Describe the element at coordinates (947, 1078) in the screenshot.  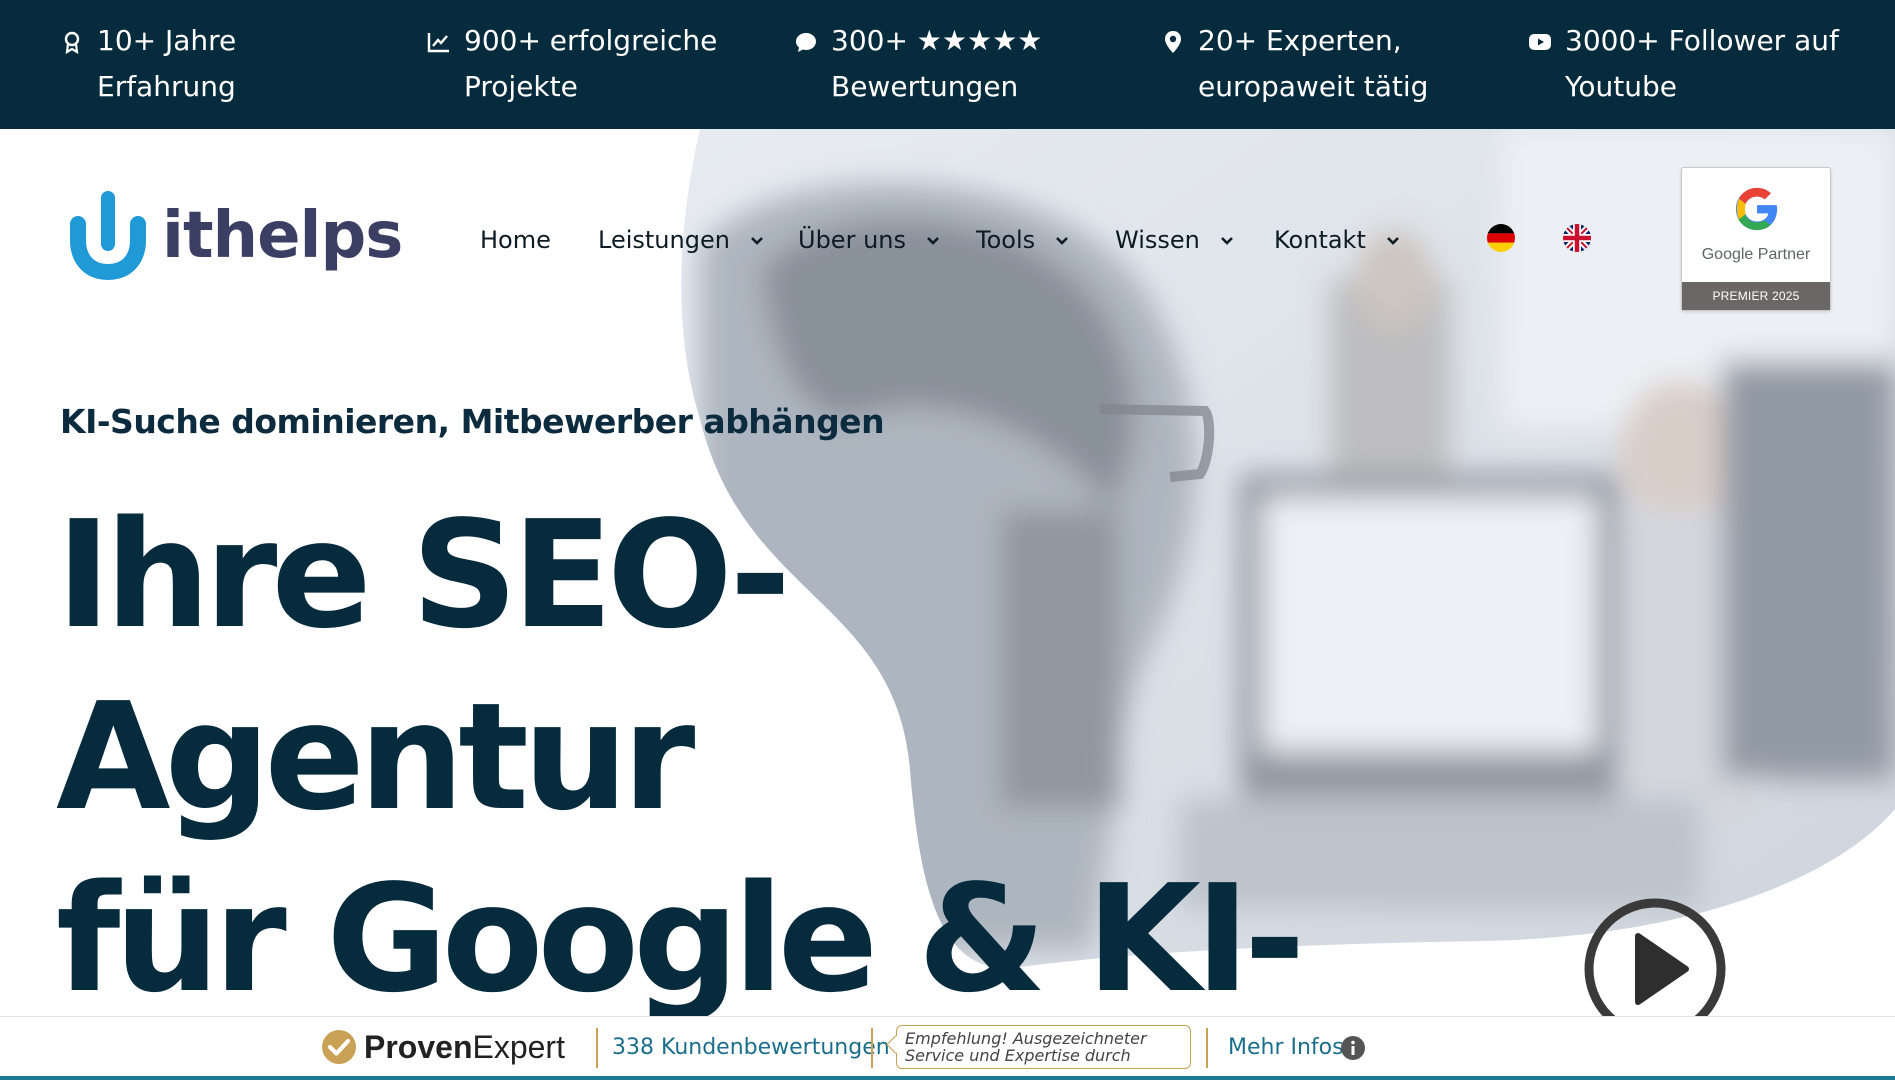
I see `bottom-accent-line` at that location.